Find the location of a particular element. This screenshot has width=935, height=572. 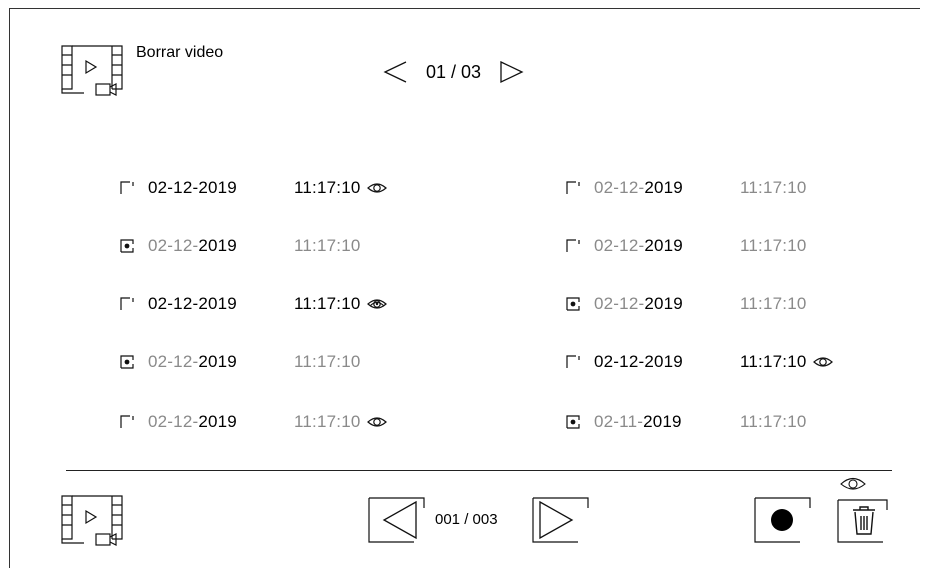

trash-icon is located at coordinates (864, 520).